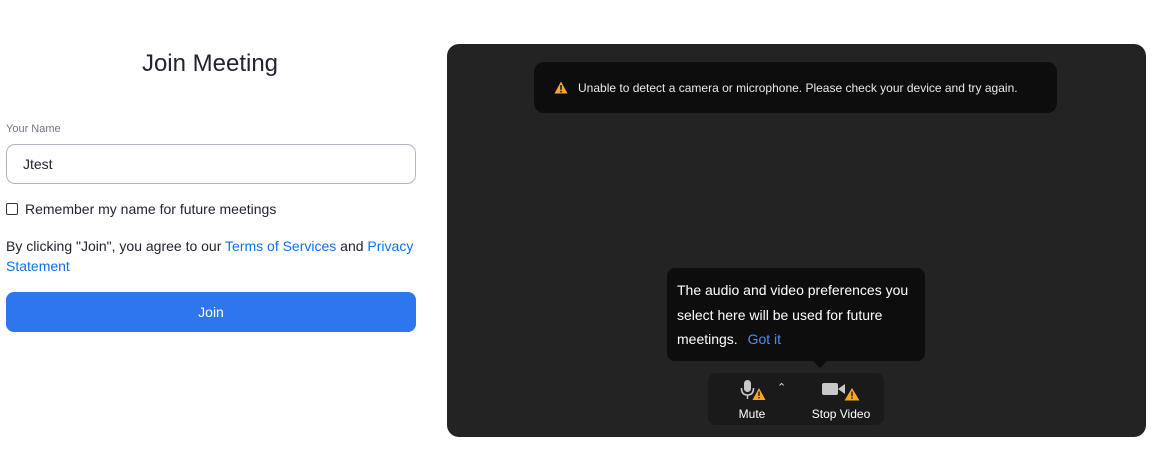 The image size is (1153, 461). What do you see at coordinates (116, 246) in the screenshot?
I see `agree-prefix: By clicking "Join", you agree to our` at bounding box center [116, 246].